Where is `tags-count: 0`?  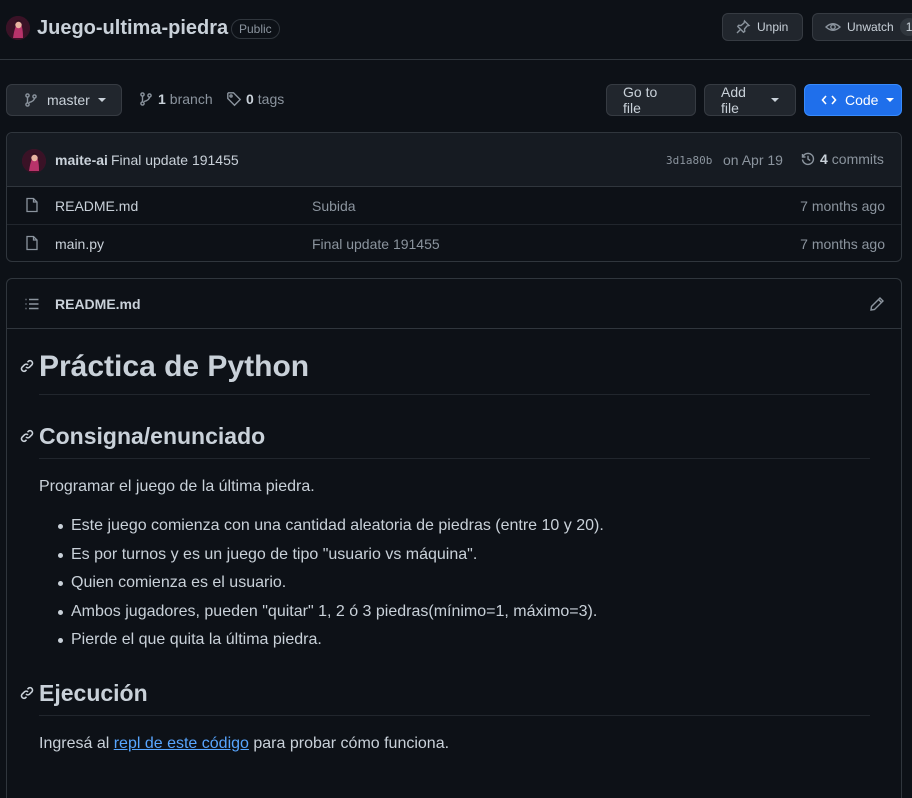 tags-count: 0 is located at coordinates (250, 99).